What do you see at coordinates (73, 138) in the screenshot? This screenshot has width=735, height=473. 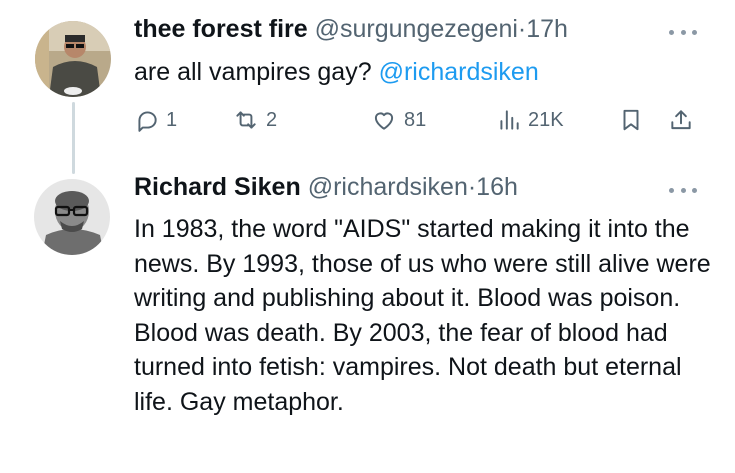 I see `thread-connector` at bounding box center [73, 138].